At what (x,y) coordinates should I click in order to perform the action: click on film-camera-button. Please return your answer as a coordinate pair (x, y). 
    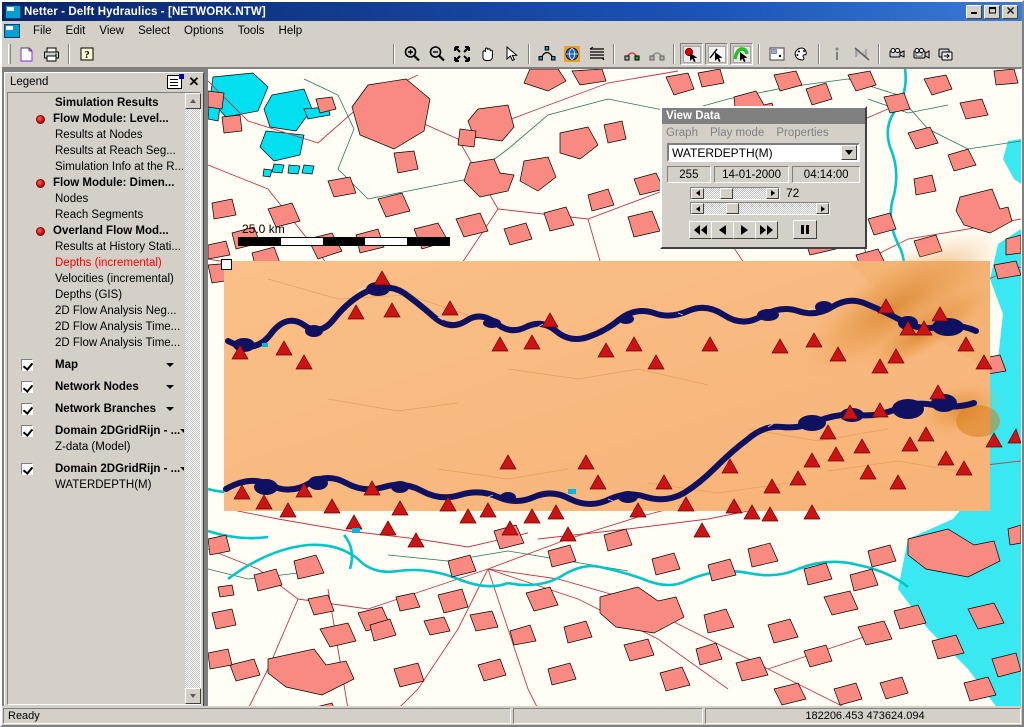
    Looking at the image, I should click on (896, 54).